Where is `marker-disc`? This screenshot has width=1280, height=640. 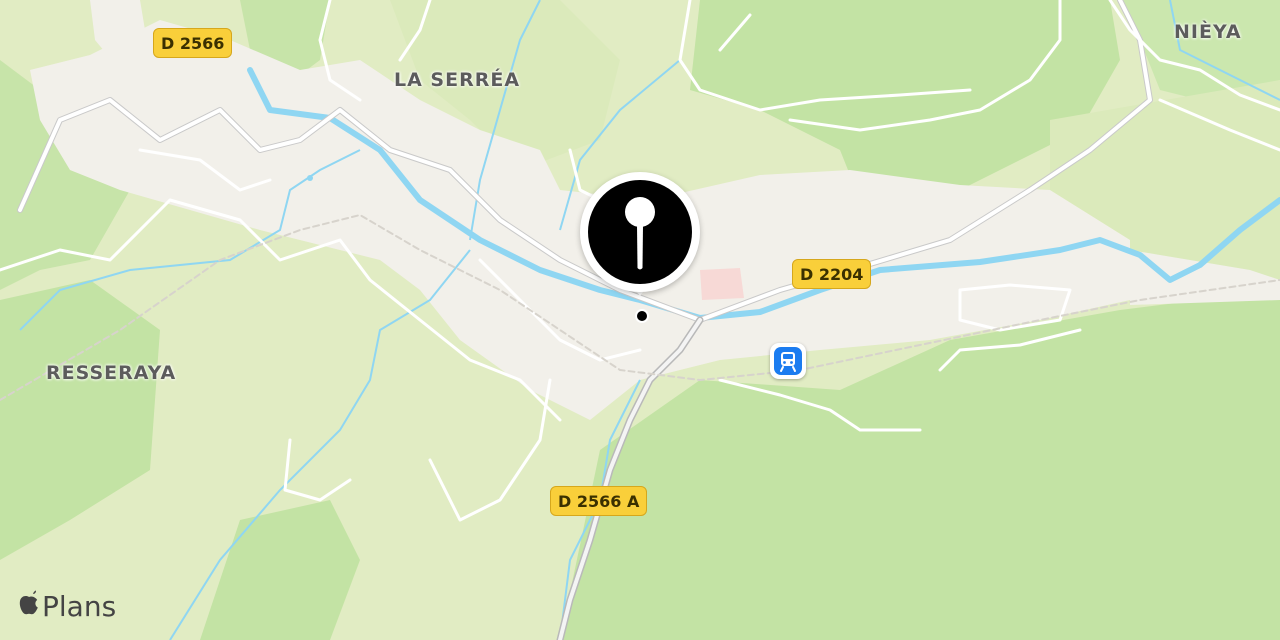 marker-disc is located at coordinates (640, 232).